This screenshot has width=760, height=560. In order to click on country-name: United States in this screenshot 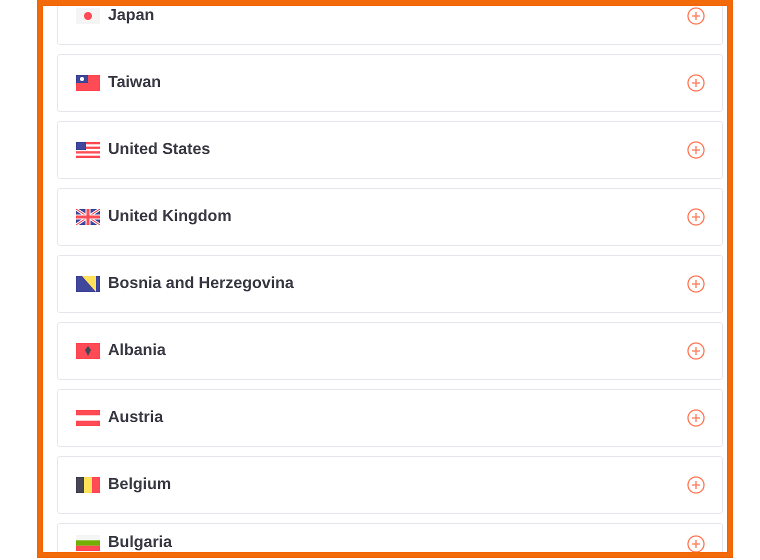, I will do `click(159, 150)`.